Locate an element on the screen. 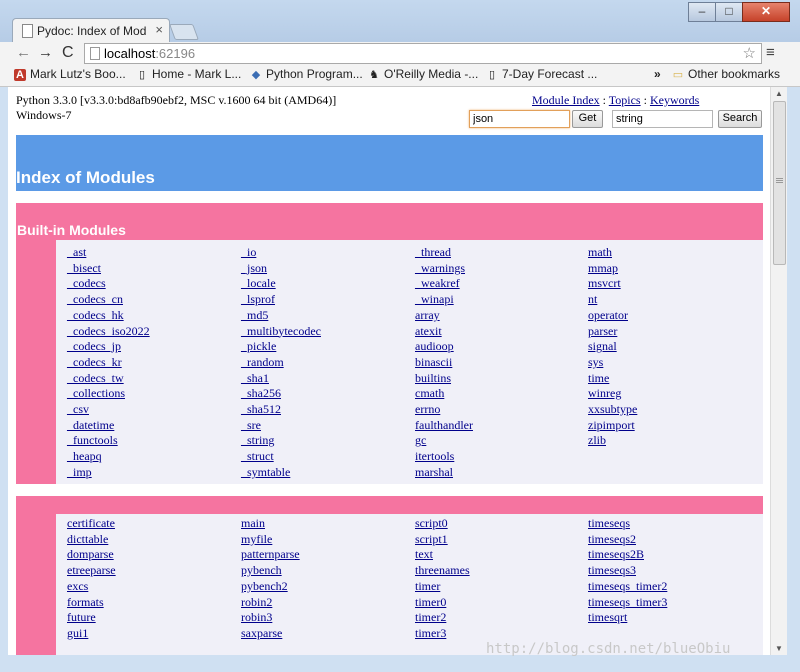 Image resolution: width=800 pixels, height=672 pixels. module-link: cmath is located at coordinates (444, 394).